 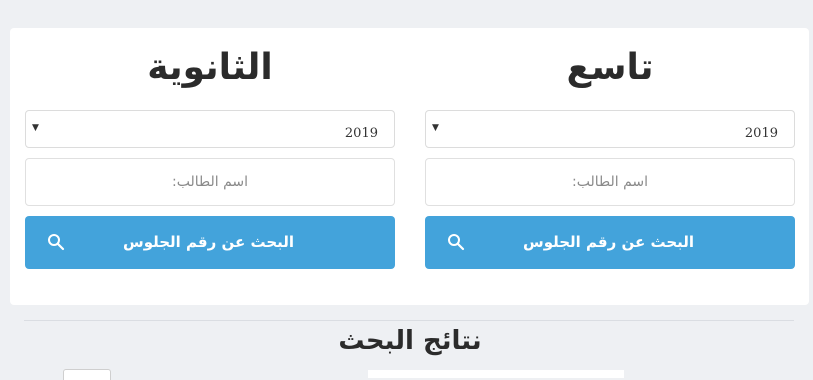 I want to click on ninth-year-value: 2019, so click(x=761, y=133).